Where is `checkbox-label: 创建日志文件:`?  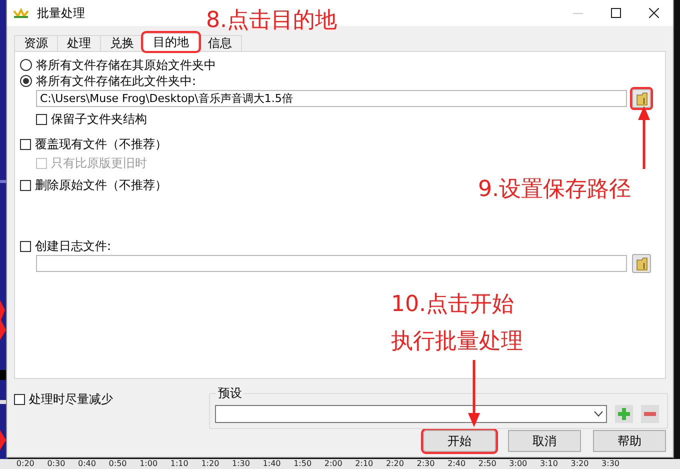
checkbox-label: 创建日志文件: is located at coordinates (73, 246).